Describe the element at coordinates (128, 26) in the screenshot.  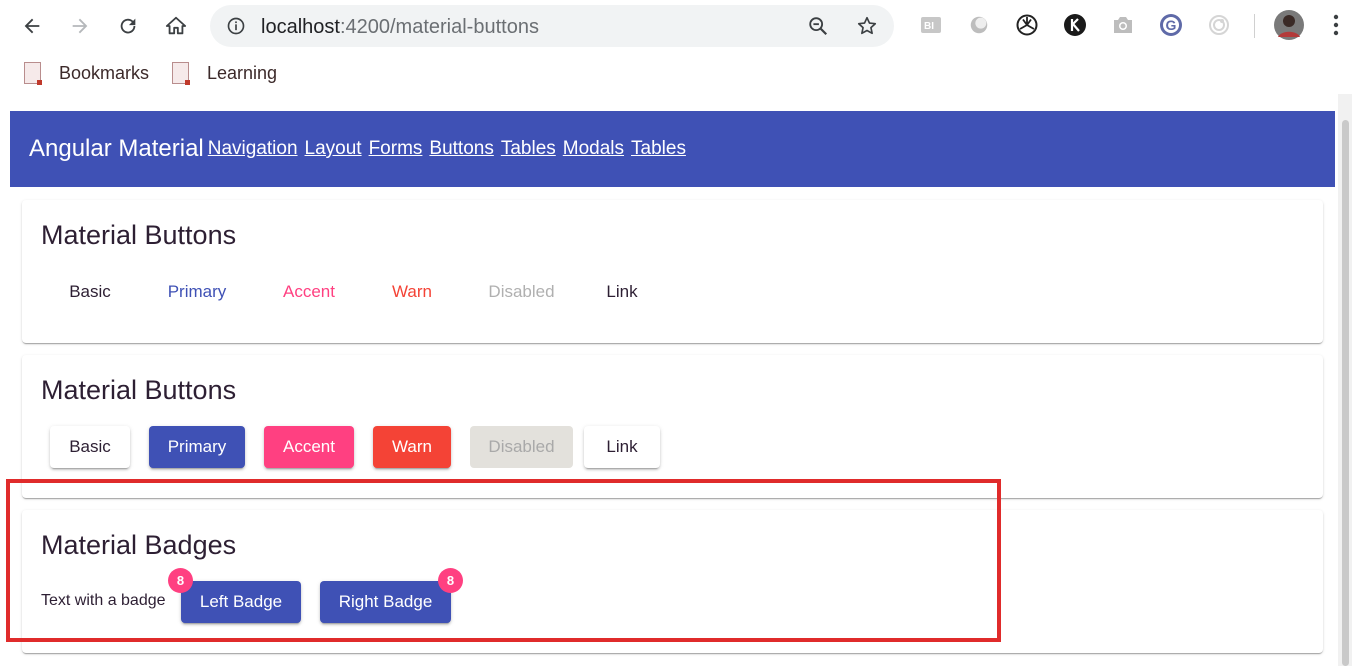
I see `reload-icon` at that location.